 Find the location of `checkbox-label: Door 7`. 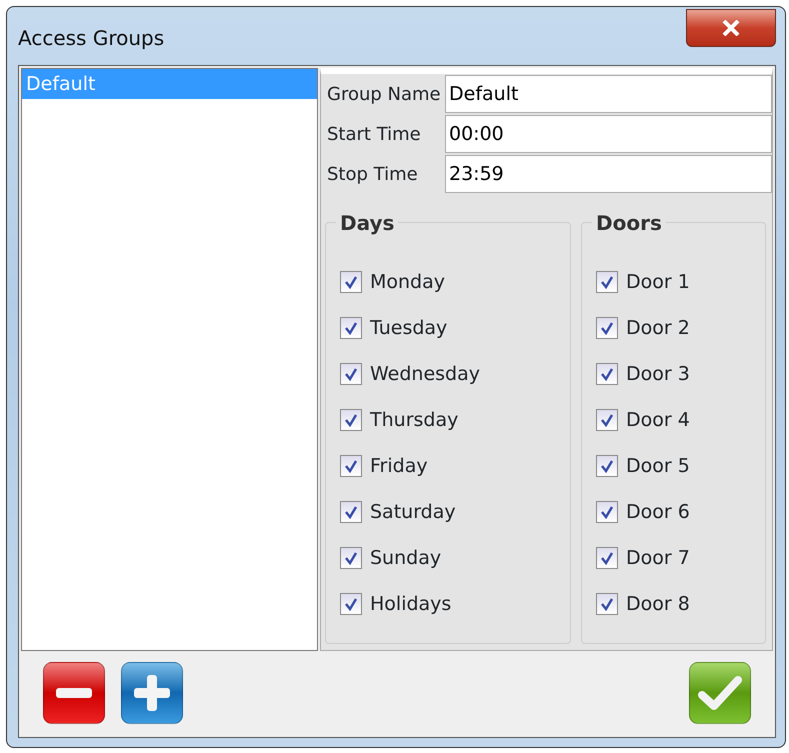

checkbox-label: Door 7 is located at coordinates (658, 558).